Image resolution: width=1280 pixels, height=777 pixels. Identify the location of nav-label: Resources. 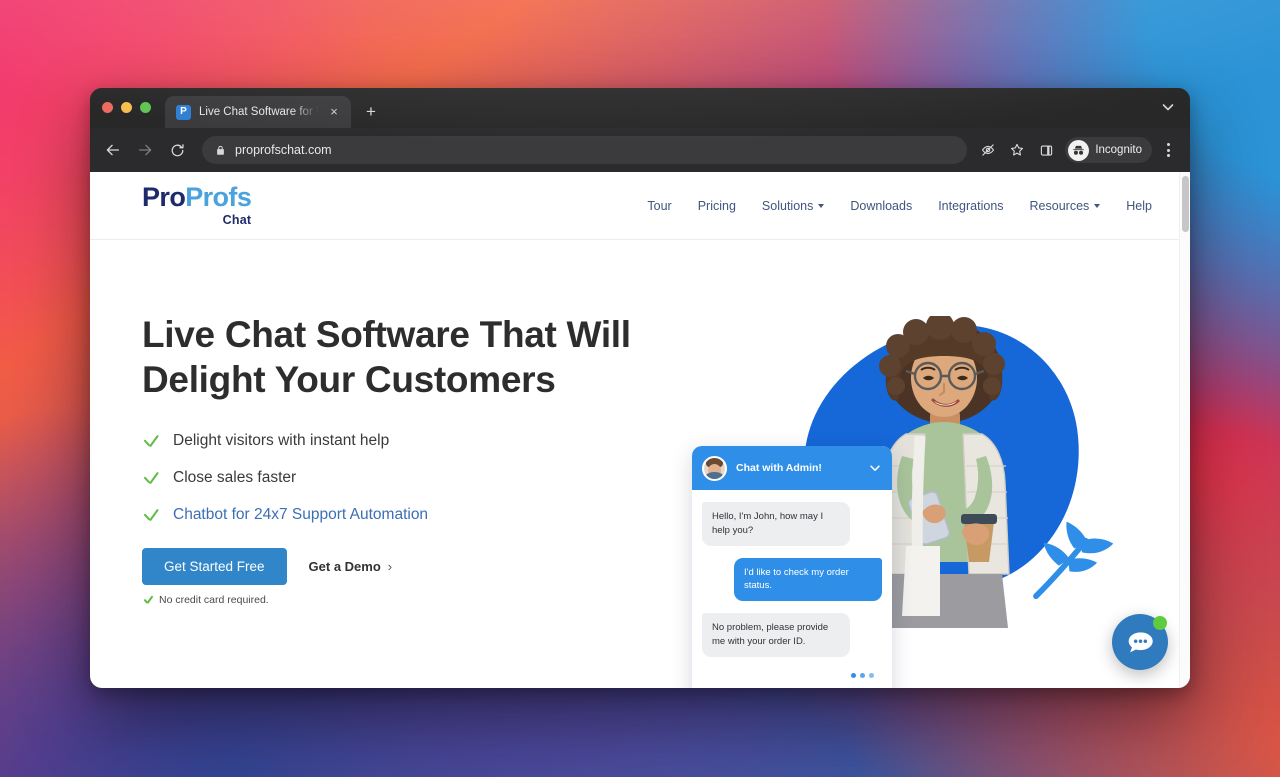
(1059, 205).